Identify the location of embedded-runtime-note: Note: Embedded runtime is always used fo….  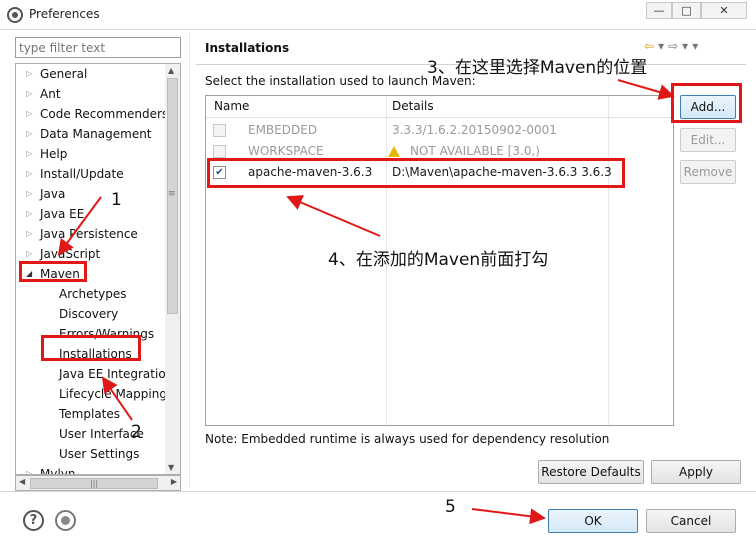
(407, 439).